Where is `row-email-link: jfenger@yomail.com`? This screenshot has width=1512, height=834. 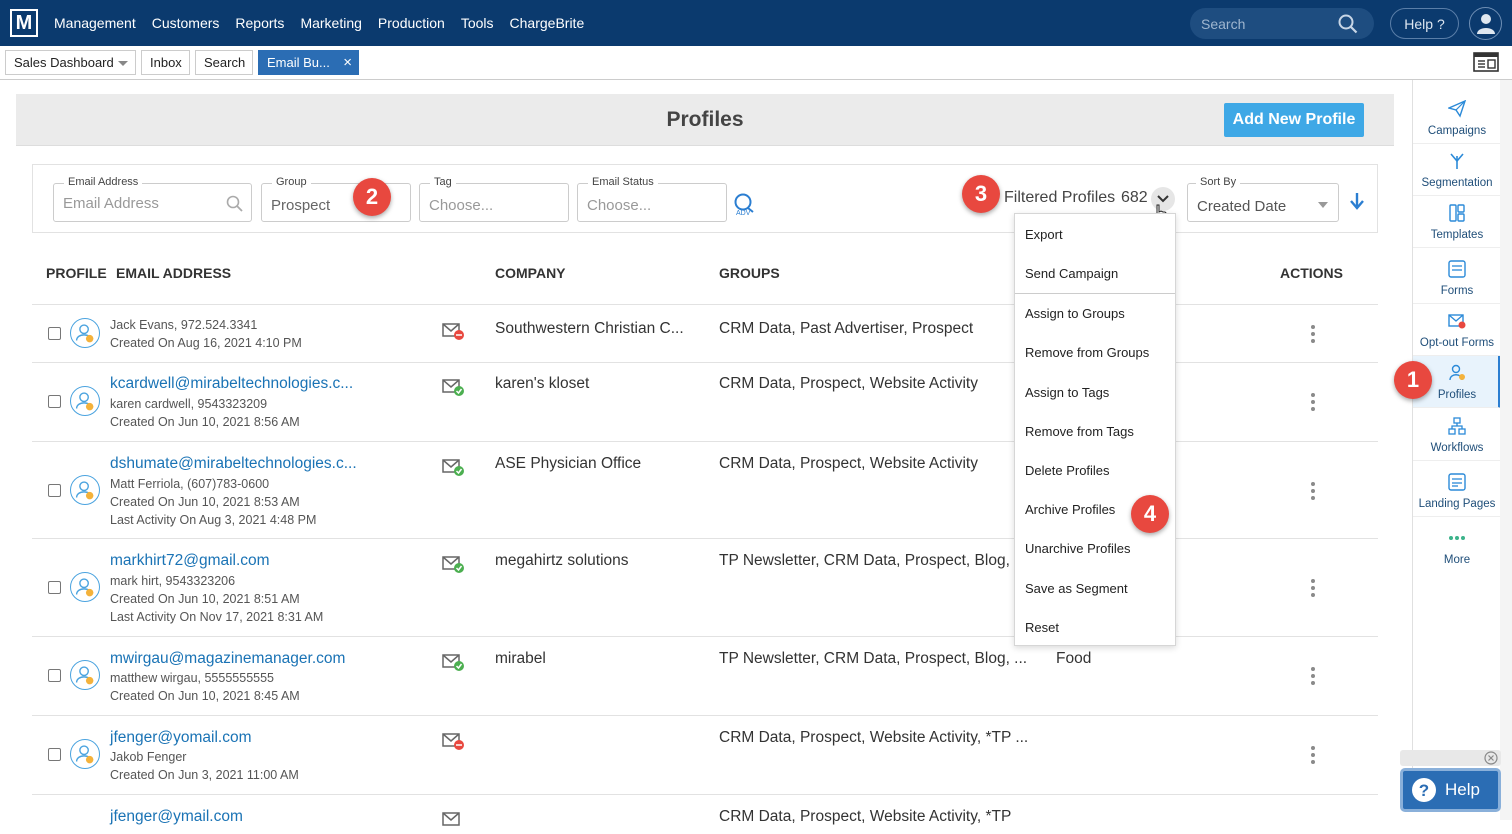 row-email-link: jfenger@yomail.com is located at coordinates (181, 738).